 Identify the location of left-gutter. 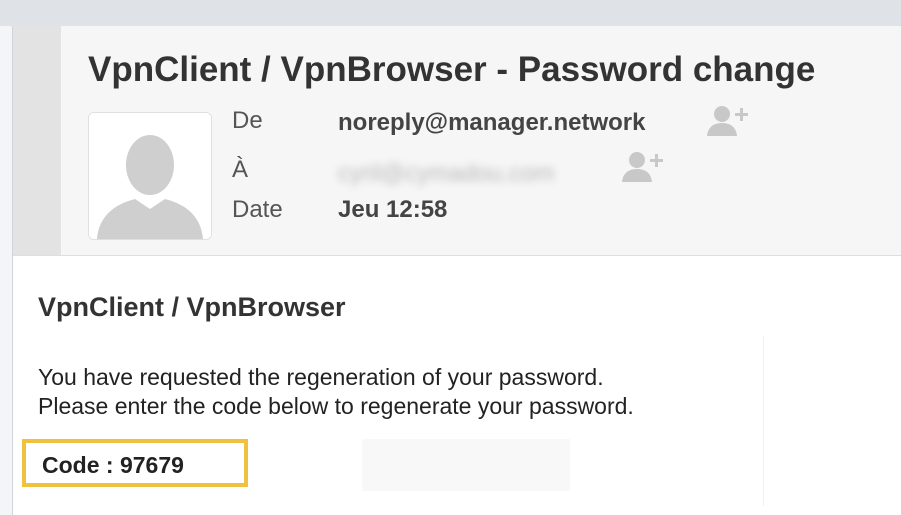
(6, 270).